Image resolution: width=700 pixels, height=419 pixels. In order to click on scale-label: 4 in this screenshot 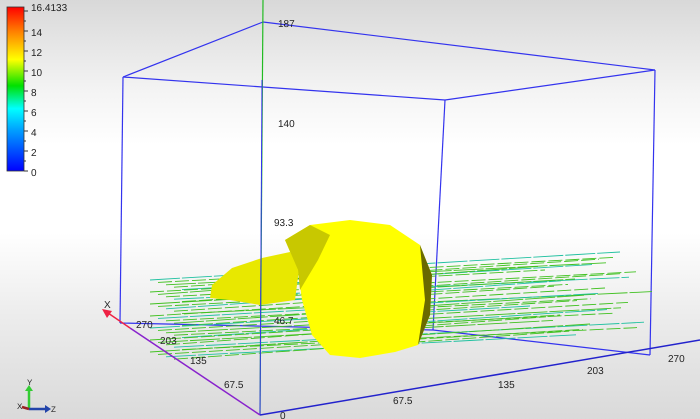, I will do `click(34, 133)`.